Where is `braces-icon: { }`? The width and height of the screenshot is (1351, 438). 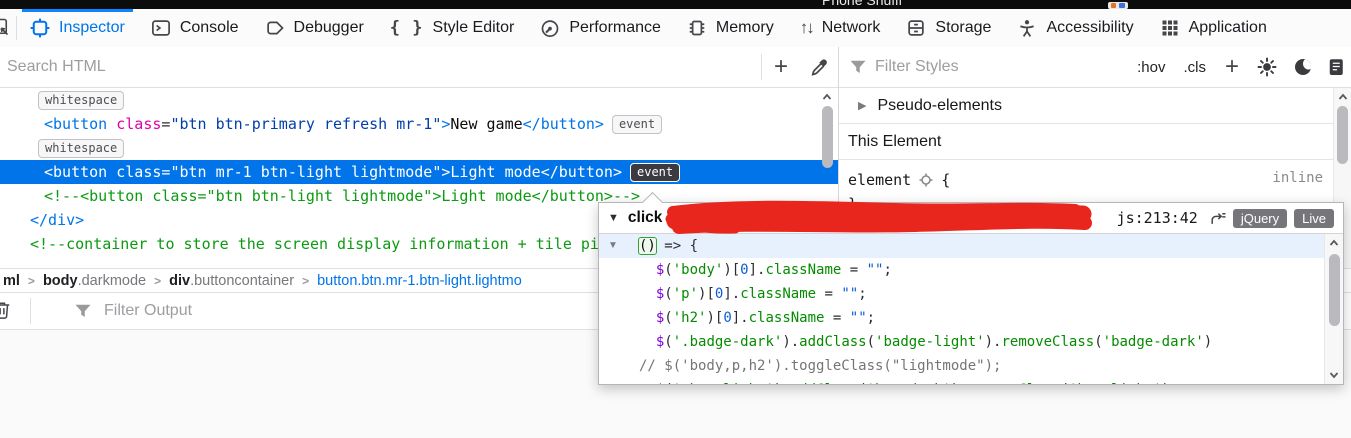
braces-icon: { } is located at coordinates (406, 28).